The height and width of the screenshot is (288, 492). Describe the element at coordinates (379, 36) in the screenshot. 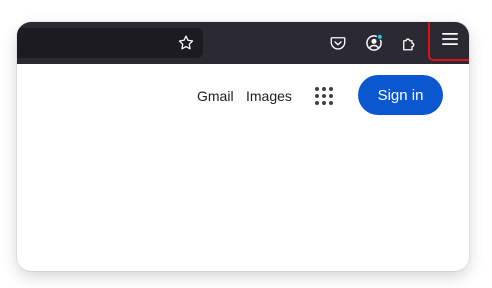

I see `notification-dot` at that location.